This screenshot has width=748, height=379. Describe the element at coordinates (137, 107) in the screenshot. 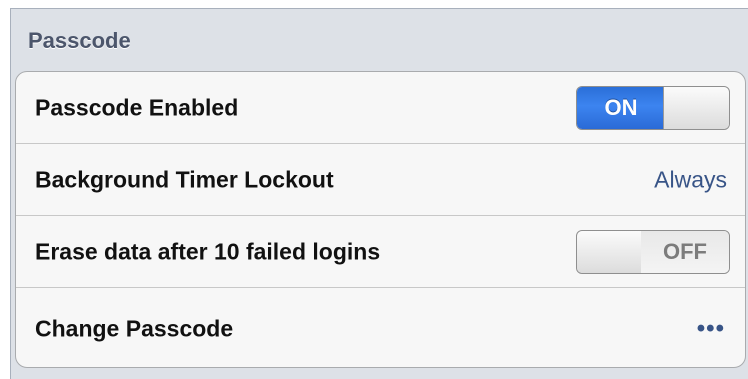

I see `passcode-enabled-label: Passcode Enabled` at that location.